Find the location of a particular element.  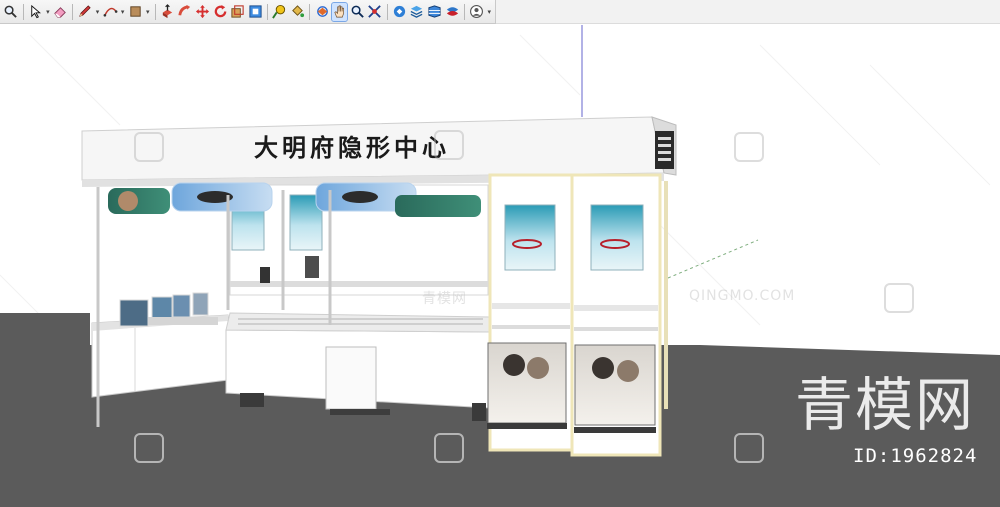

rotate-icon is located at coordinates (220, 12).